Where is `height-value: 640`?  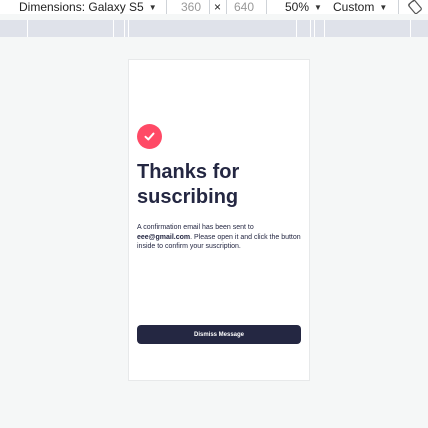
height-value: 640 is located at coordinates (244, 7).